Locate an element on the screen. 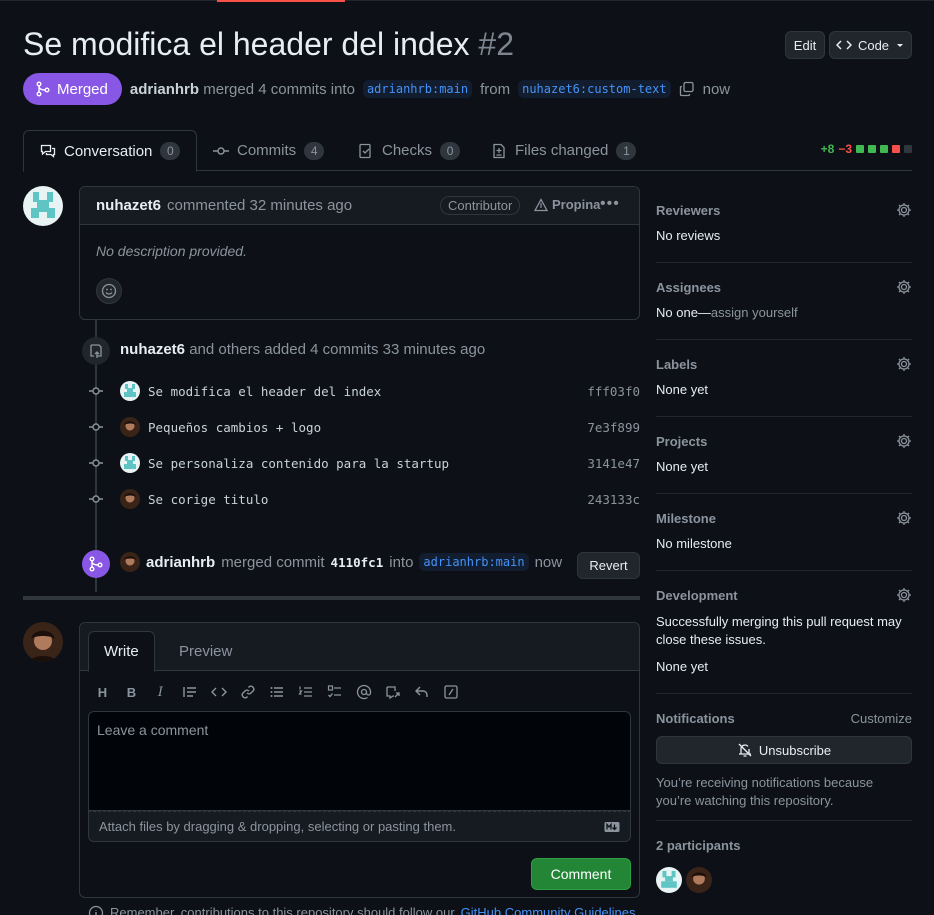 The width and height of the screenshot is (934, 915). development-title: Development is located at coordinates (784, 595).